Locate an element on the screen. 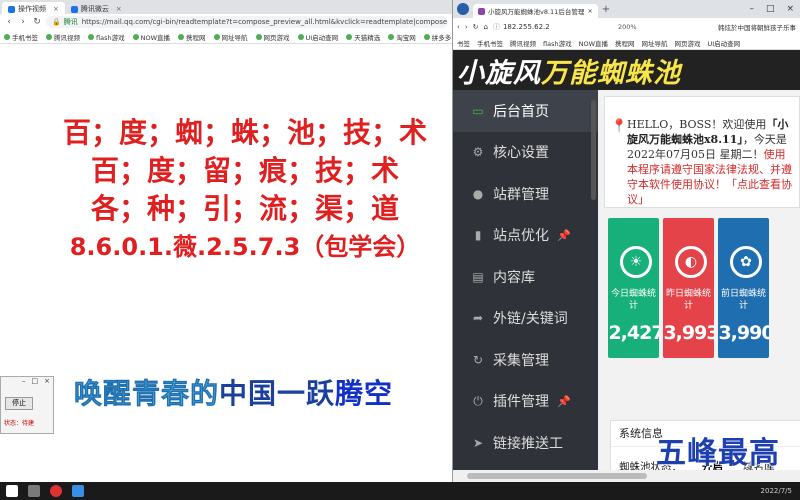 The width and height of the screenshot is (800, 500). sidebar-item: ⏻ 插件管理 📌 is located at coordinates (525, 402).